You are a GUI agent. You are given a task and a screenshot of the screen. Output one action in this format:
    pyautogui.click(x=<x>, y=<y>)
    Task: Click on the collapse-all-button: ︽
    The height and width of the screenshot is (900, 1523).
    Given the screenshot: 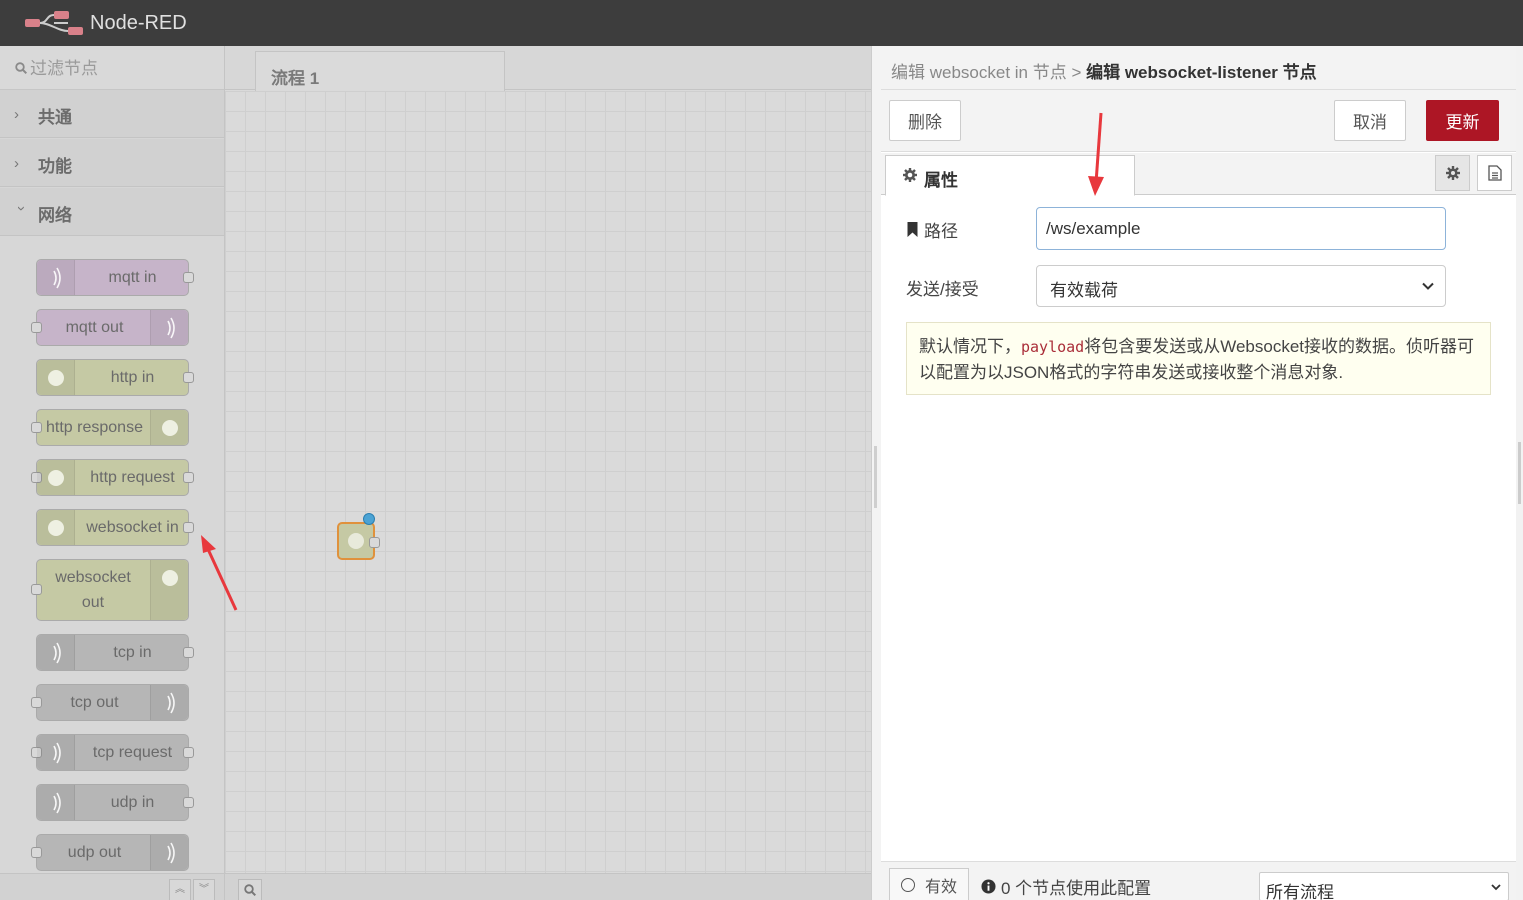 What is the action you would take?
    pyautogui.click(x=180, y=889)
    